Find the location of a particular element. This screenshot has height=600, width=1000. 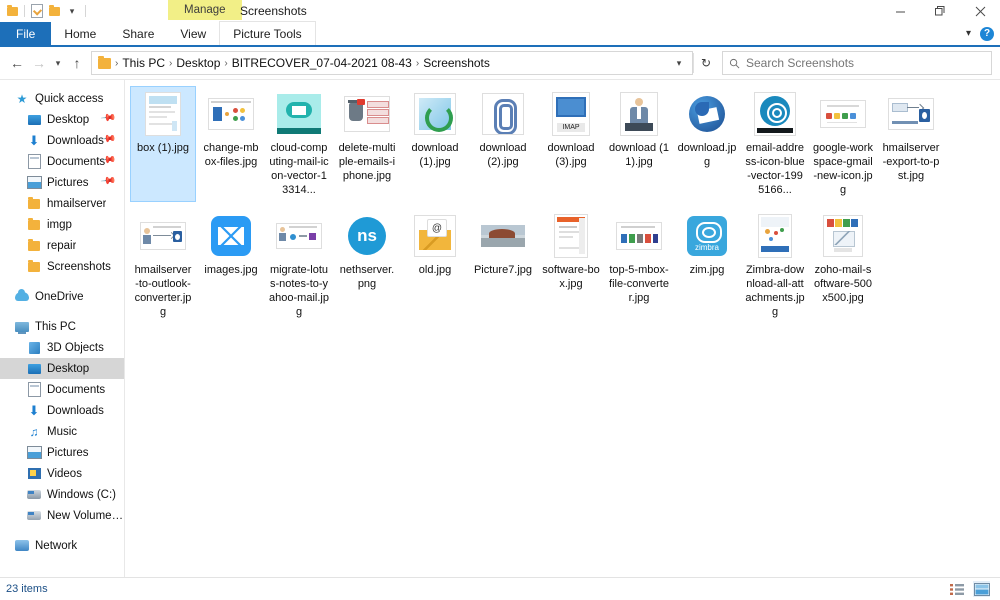

sidebar-item-documents-thispc: Documents is located at coordinates (62, 389).